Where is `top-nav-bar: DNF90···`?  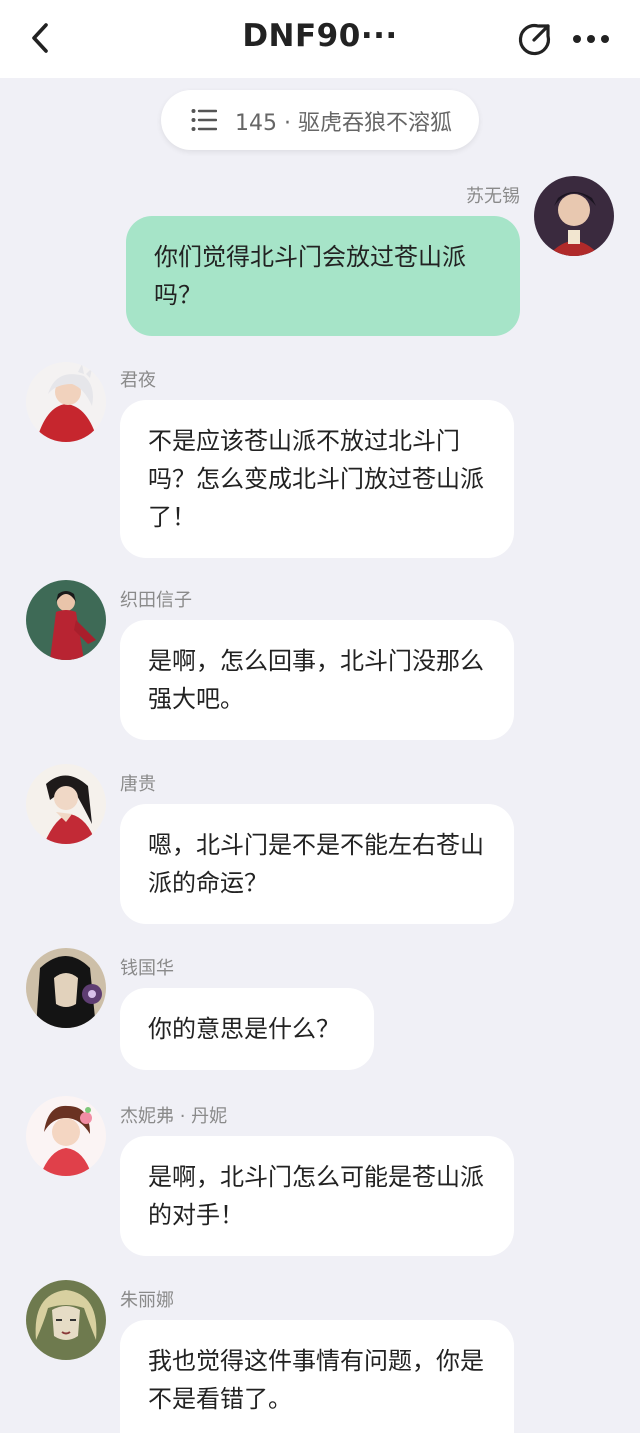
top-nav-bar: DNF90··· is located at coordinates (320, 39).